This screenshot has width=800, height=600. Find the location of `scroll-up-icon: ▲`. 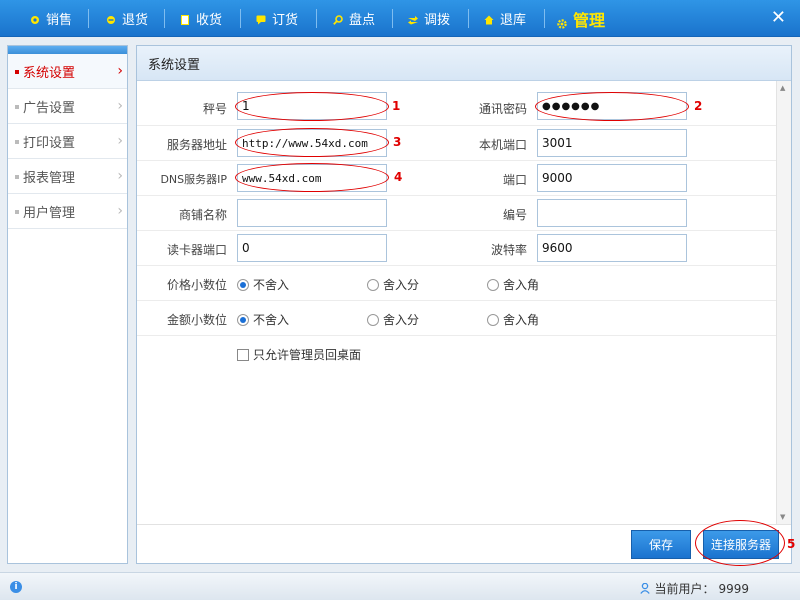

scroll-up-icon: ▲ is located at coordinates (782, 88).